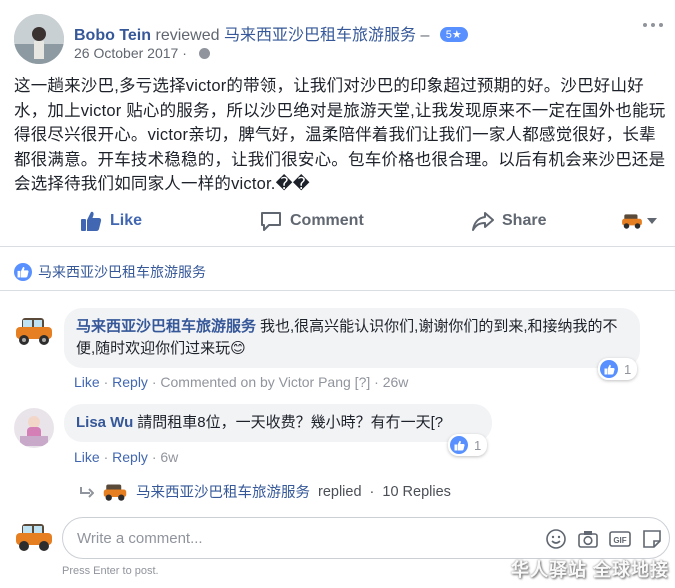 Image resolution: width=675 pixels, height=588 pixels. What do you see at coordinates (169, 457) in the screenshot?
I see `comment-time: 6w` at bounding box center [169, 457].